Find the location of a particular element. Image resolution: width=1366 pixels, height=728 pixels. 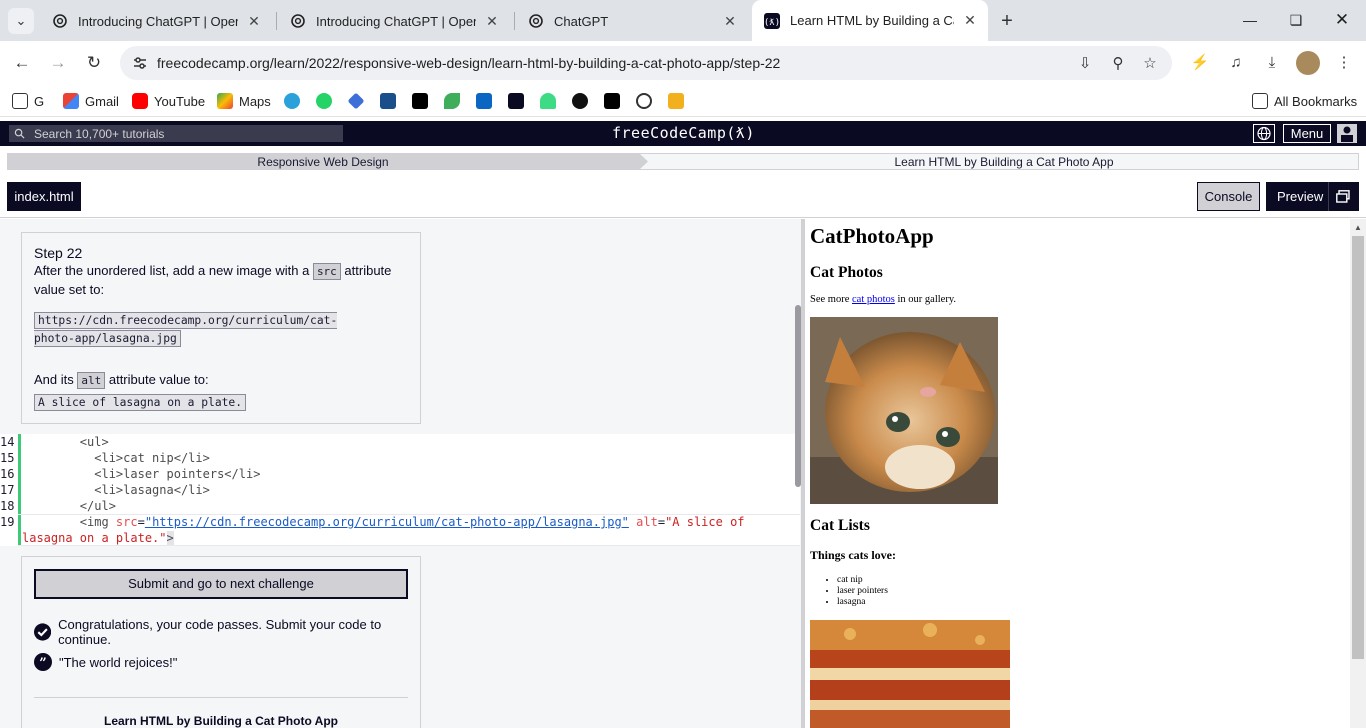

text: in our gallery. is located at coordinates (925, 299).